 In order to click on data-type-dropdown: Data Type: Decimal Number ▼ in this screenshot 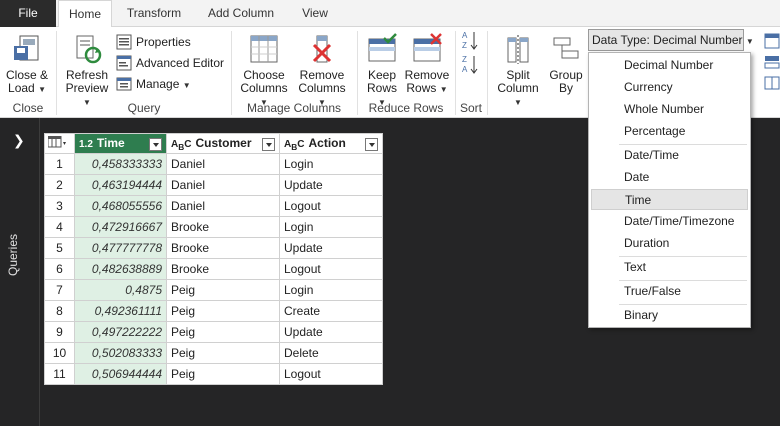, I will do `click(671, 40)`.